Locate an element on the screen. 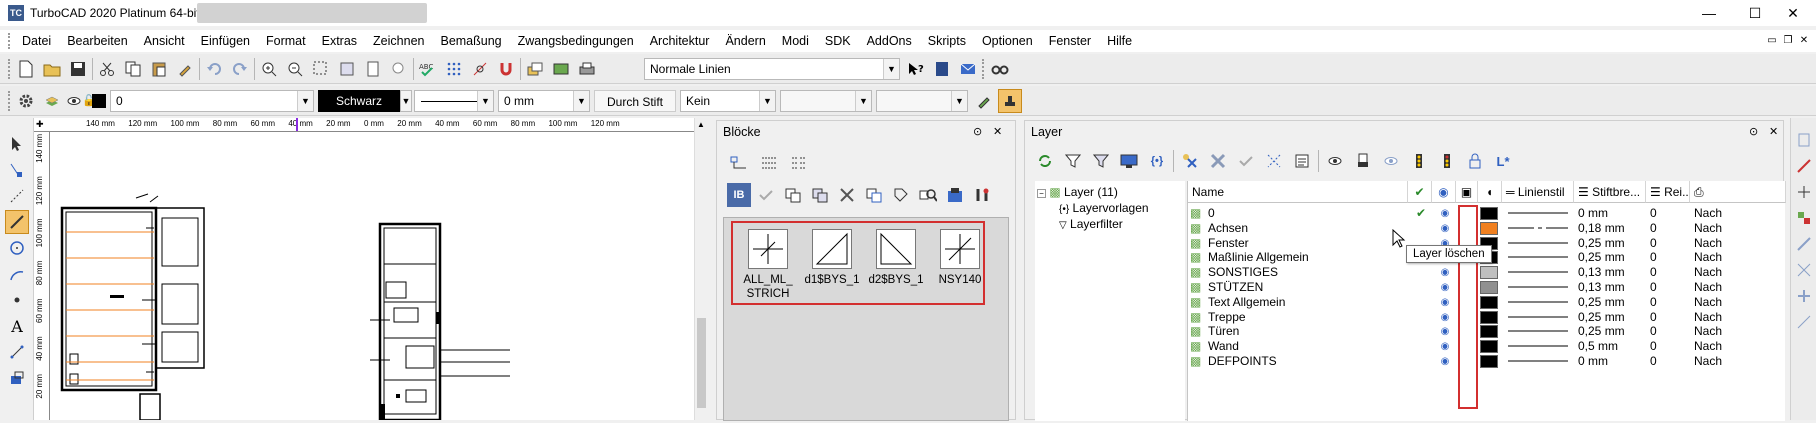 This screenshot has height=423, width=1816. menu-extras: Extras is located at coordinates (339, 41).